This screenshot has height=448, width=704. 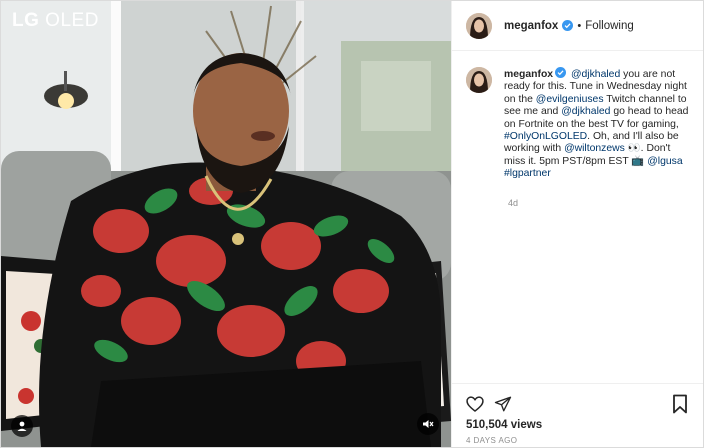 I want to click on heart-icon, so click(x=475, y=404).